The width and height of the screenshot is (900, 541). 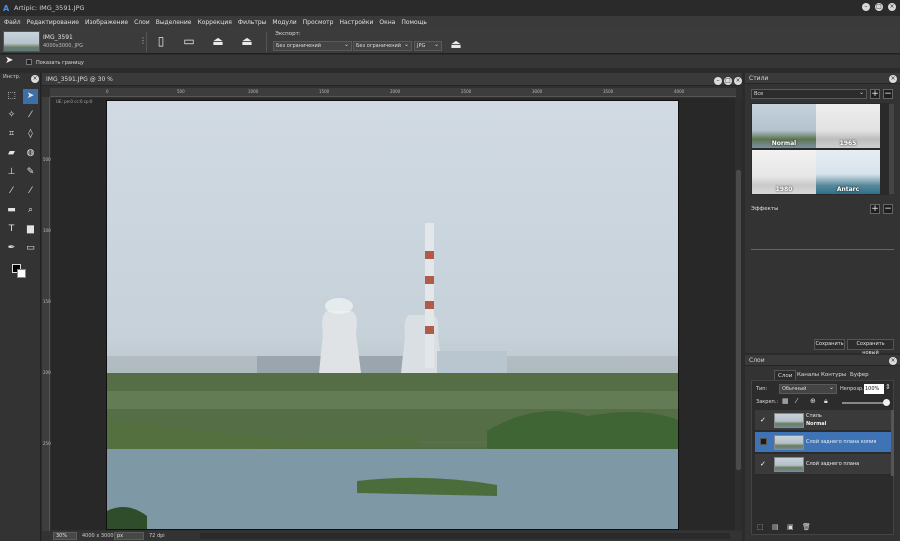 What do you see at coordinates (738, 320) in the screenshot?
I see `canvas-scroll-thumb` at bounding box center [738, 320].